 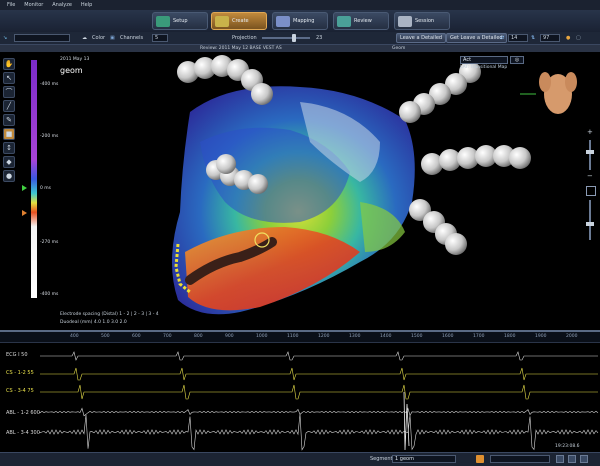 What do you see at coordinates (406, 421) in the screenshot?
I see `ecg-spike` at bounding box center [406, 421].